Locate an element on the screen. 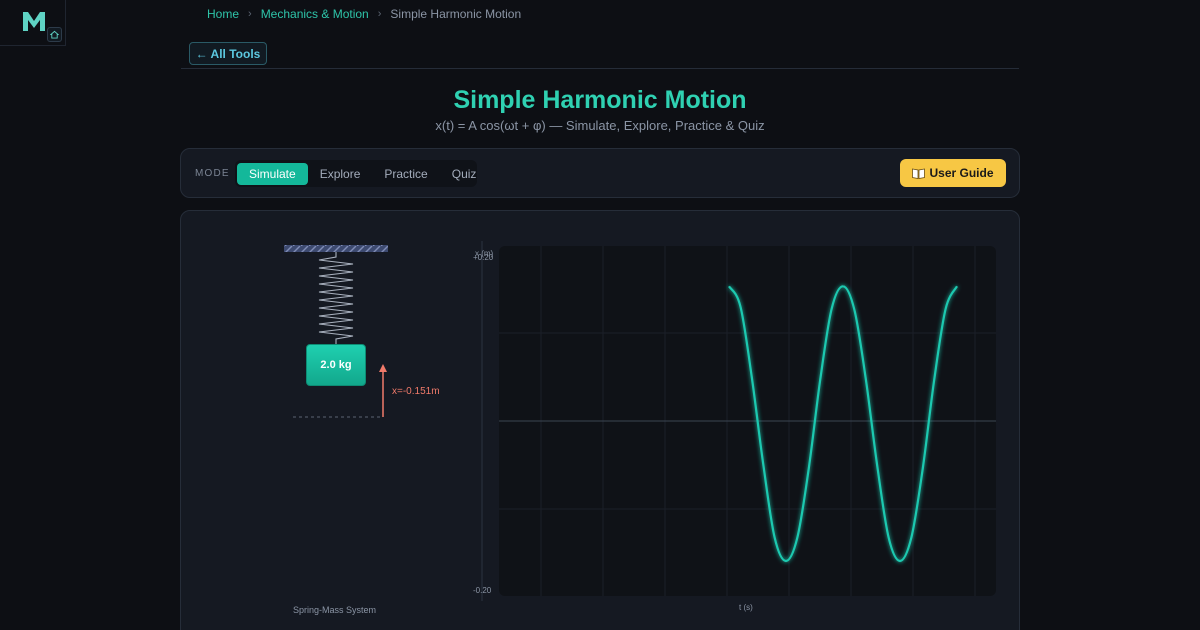 The width and height of the screenshot is (1200, 630). mode-tabs: Simulate Explore Practice Quiz is located at coordinates (356, 173).